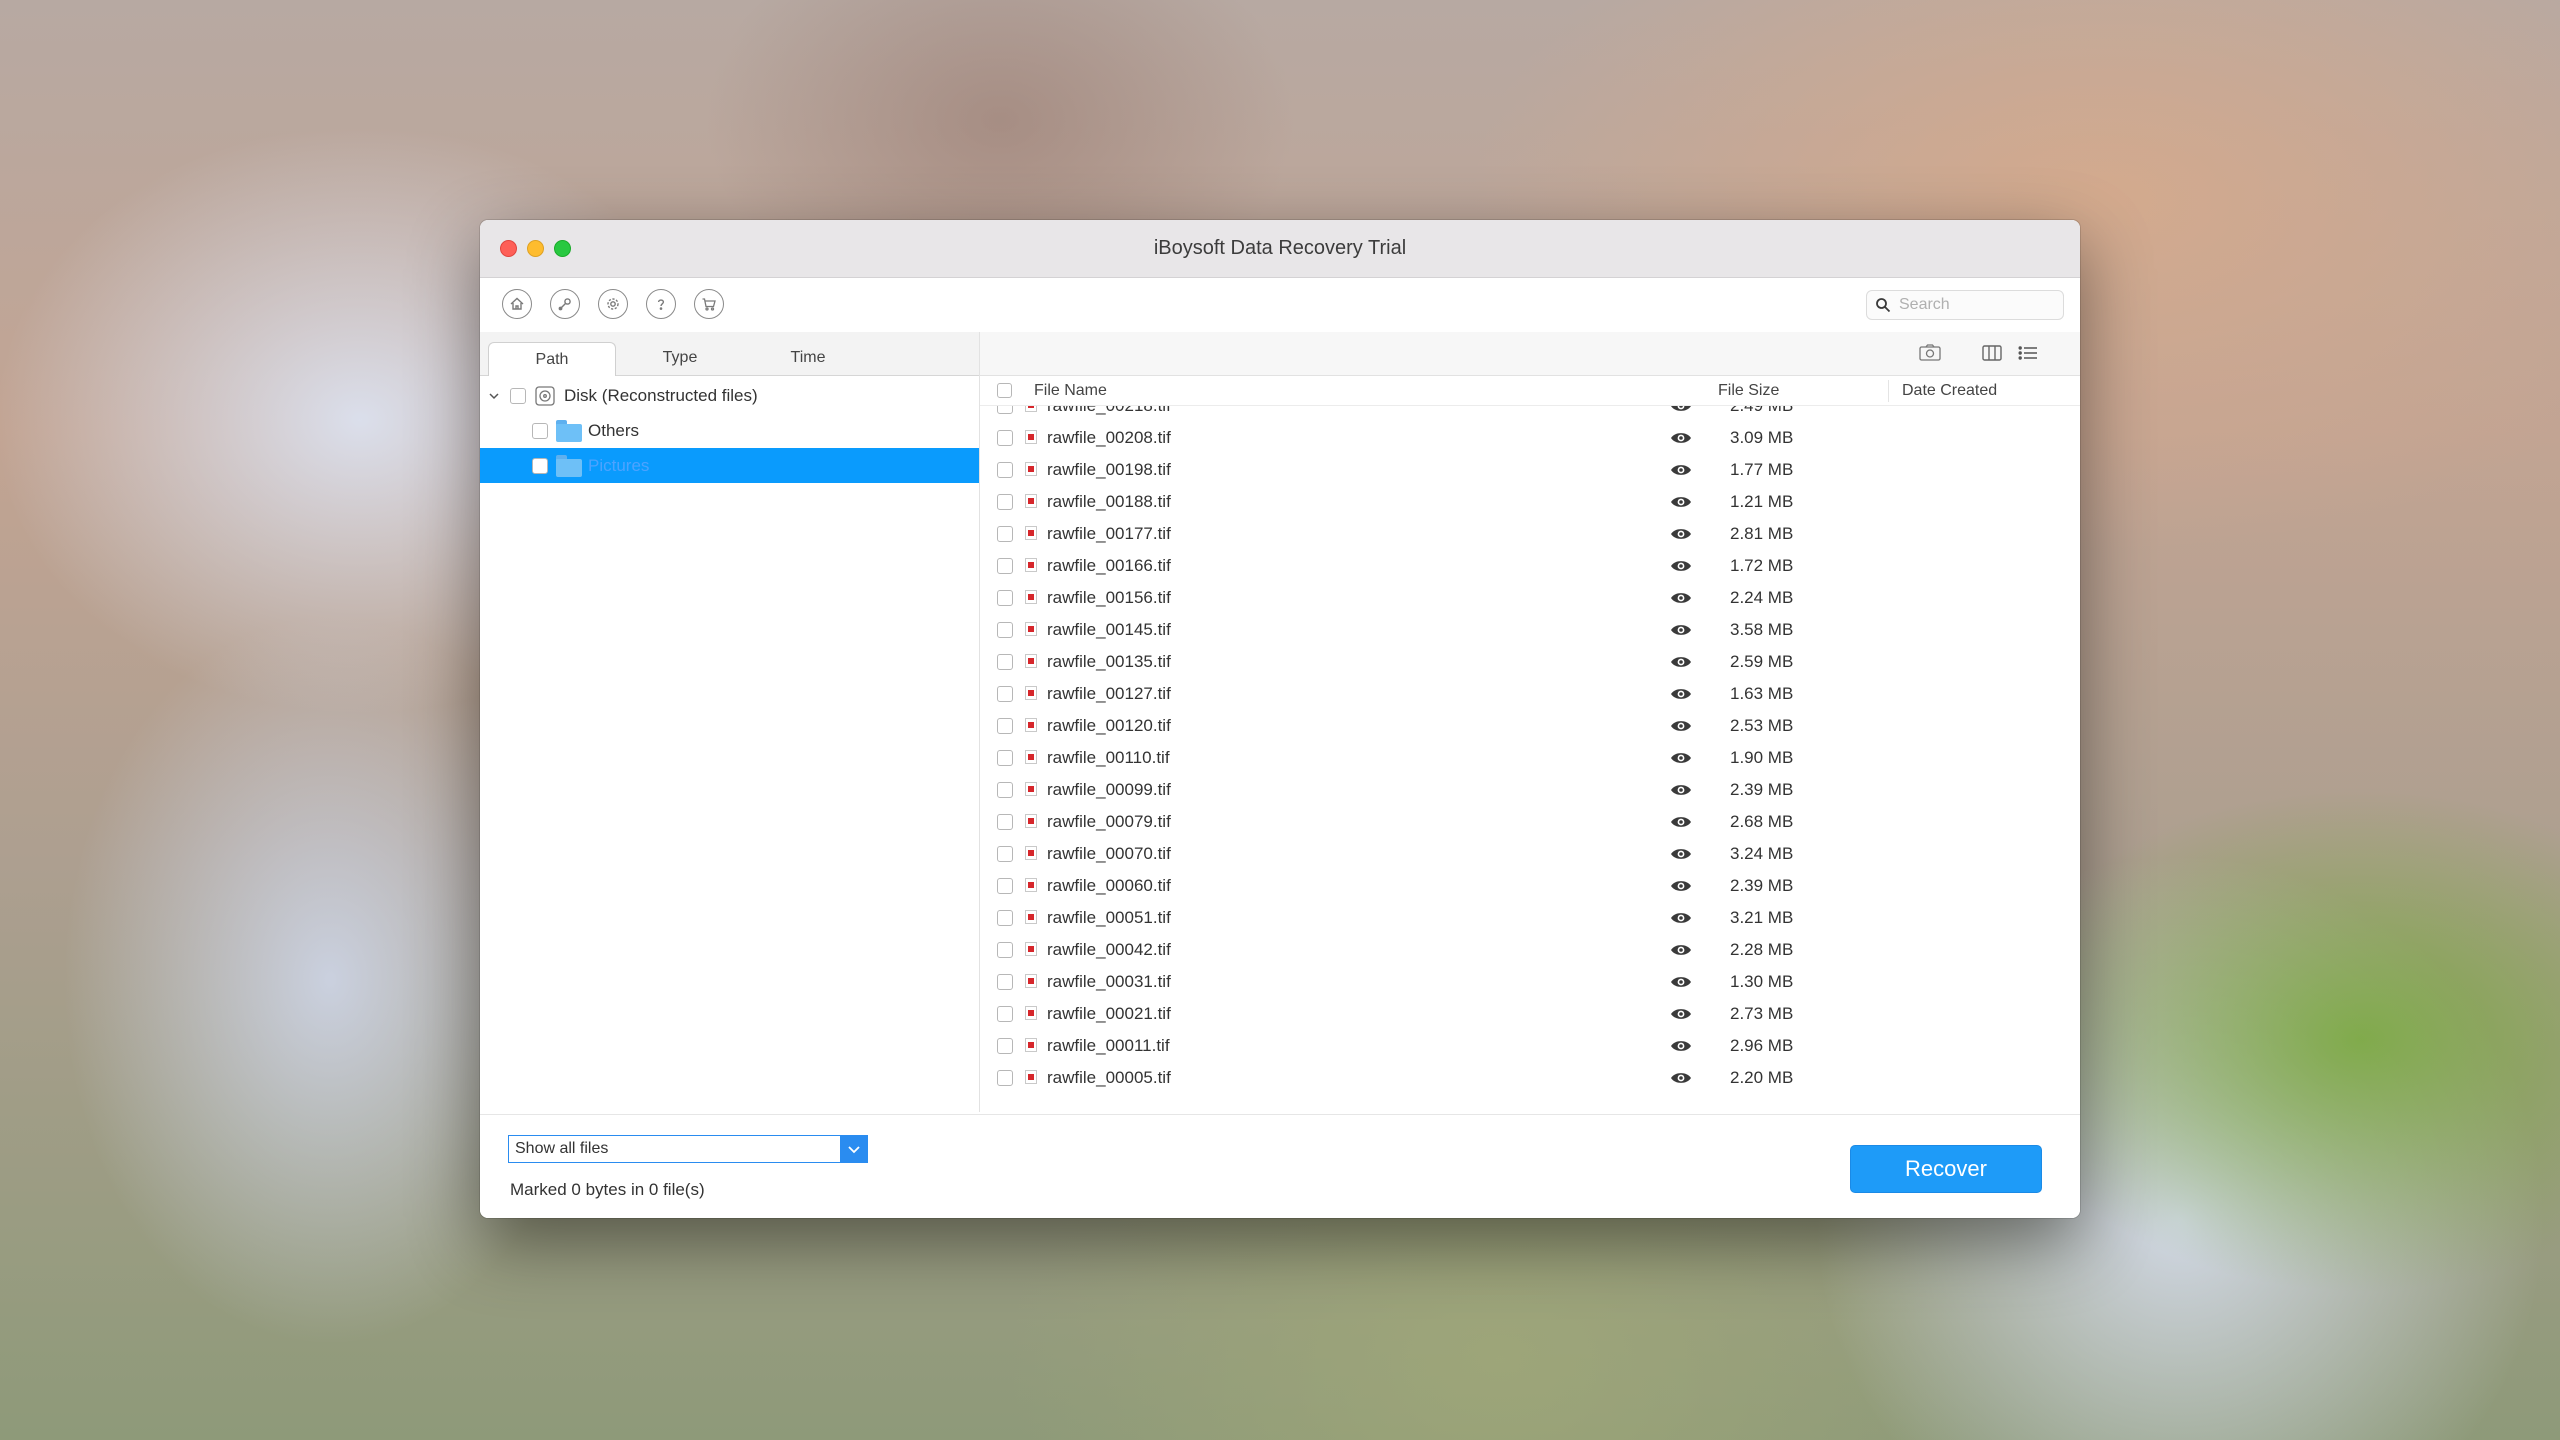 Image resolution: width=2560 pixels, height=1440 pixels. Describe the element at coordinates (565, 304) in the screenshot. I see `tools-button` at that location.